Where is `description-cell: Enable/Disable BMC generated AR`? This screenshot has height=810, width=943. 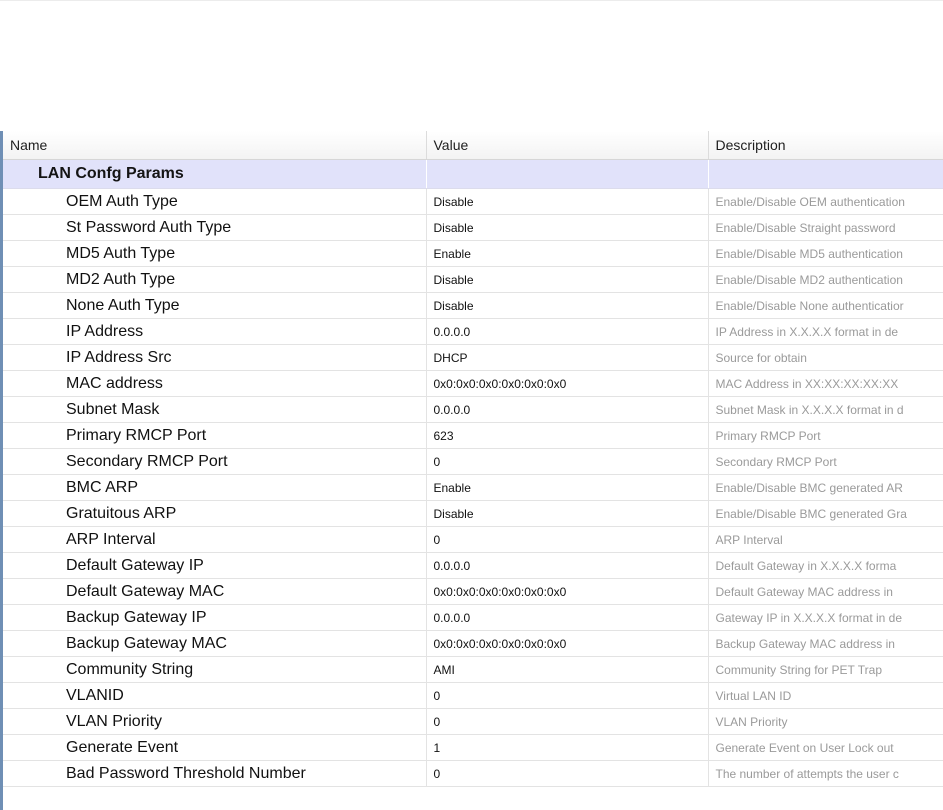 description-cell: Enable/Disable BMC generated AR is located at coordinates (825, 487).